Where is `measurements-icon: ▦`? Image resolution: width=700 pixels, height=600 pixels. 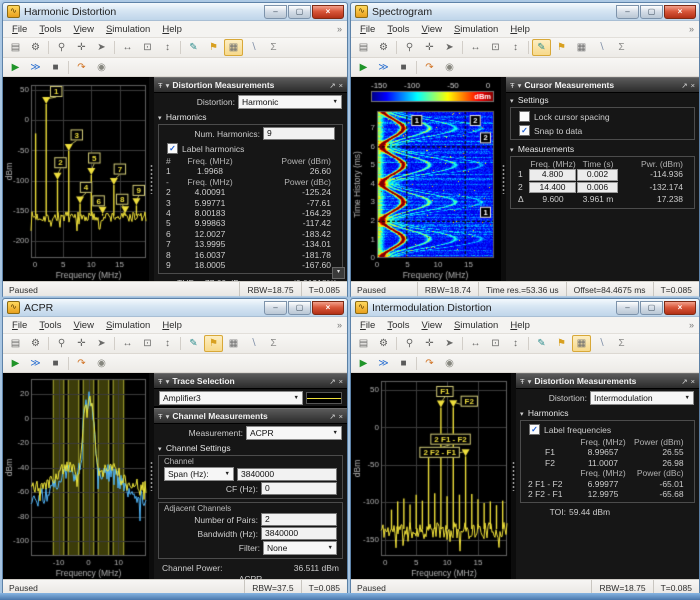
measurements-icon: ▦ is located at coordinates (581, 47).